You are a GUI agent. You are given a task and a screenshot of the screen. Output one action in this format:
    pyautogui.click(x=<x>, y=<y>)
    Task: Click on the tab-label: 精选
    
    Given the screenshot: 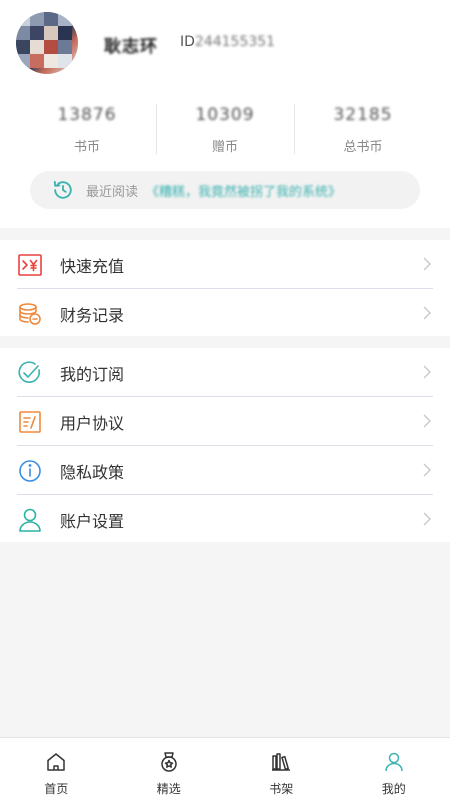 What is the action you would take?
    pyautogui.click(x=168, y=789)
    